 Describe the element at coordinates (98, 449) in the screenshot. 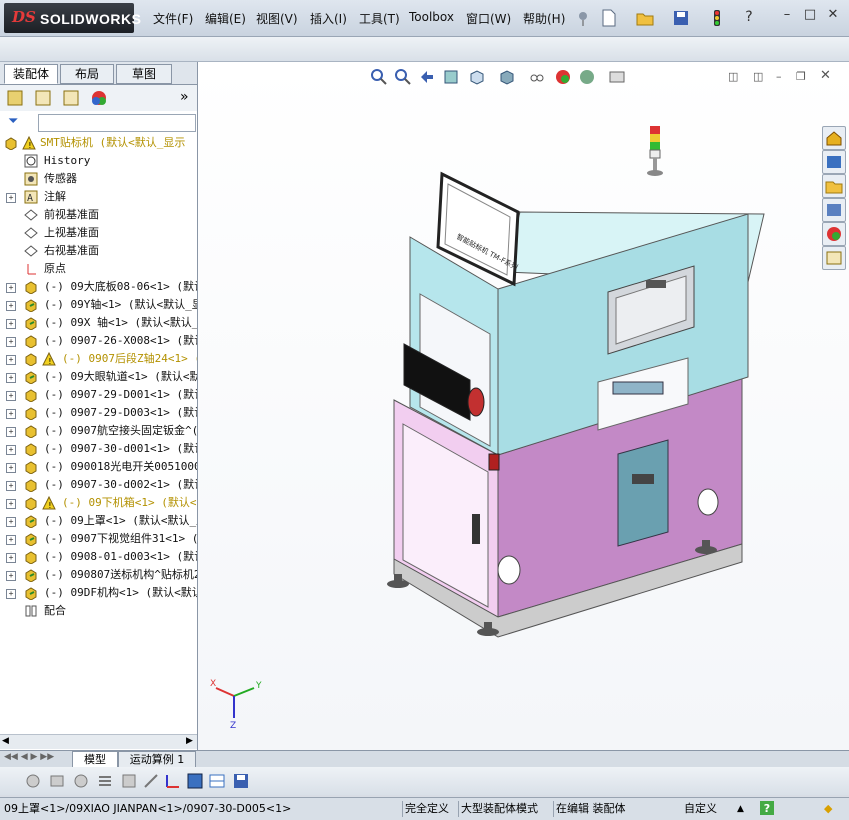

I see `tree-item: + (-) 0907-30-d001<1> (默认` at that location.